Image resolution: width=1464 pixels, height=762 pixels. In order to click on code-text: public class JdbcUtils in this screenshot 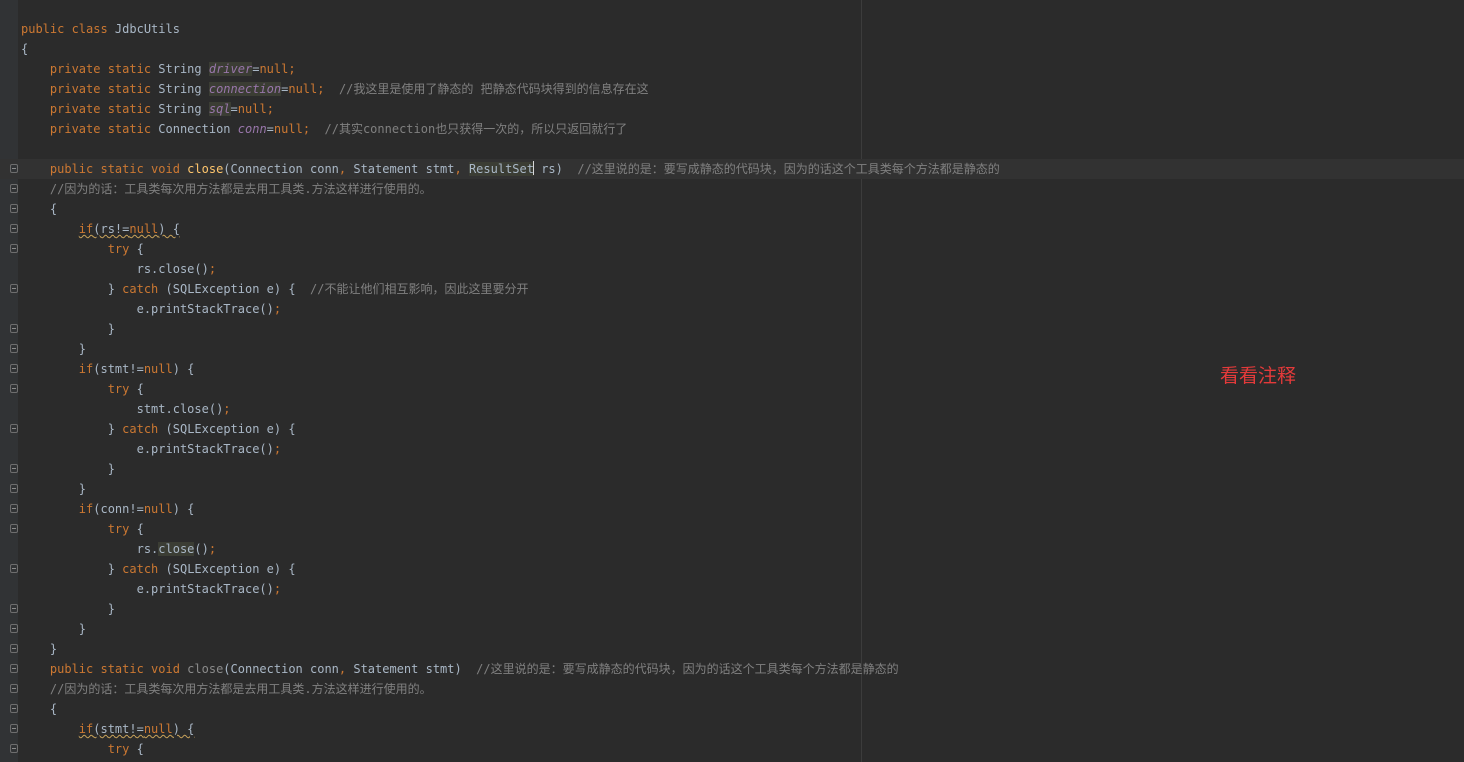, I will do `click(100, 29)`.